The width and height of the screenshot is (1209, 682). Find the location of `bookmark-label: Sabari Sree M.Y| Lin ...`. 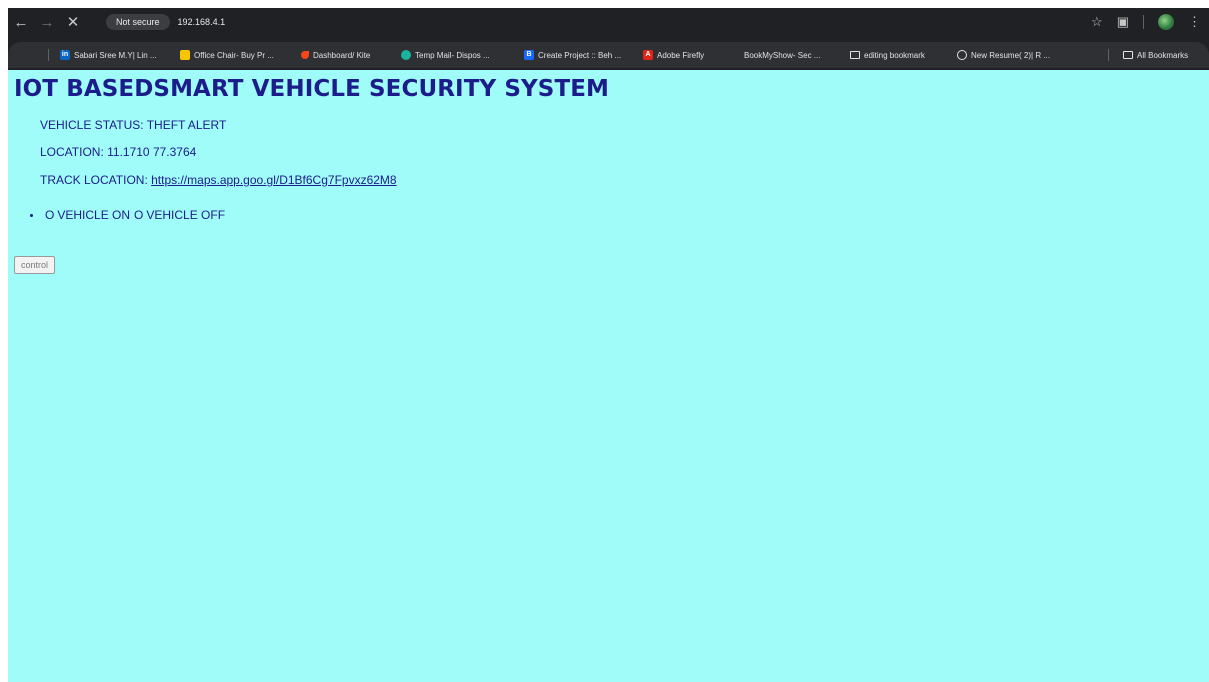

bookmark-label: Sabari Sree M.Y| Lin ... is located at coordinates (115, 55).